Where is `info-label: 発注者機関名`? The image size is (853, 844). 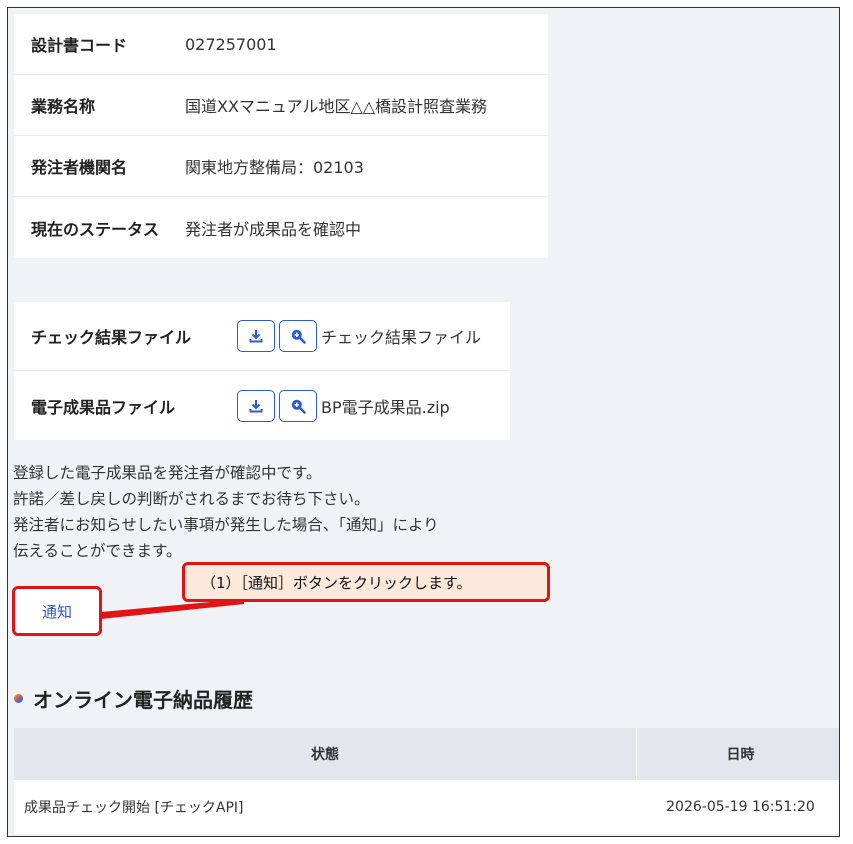 info-label: 発注者機関名 is located at coordinates (79, 167).